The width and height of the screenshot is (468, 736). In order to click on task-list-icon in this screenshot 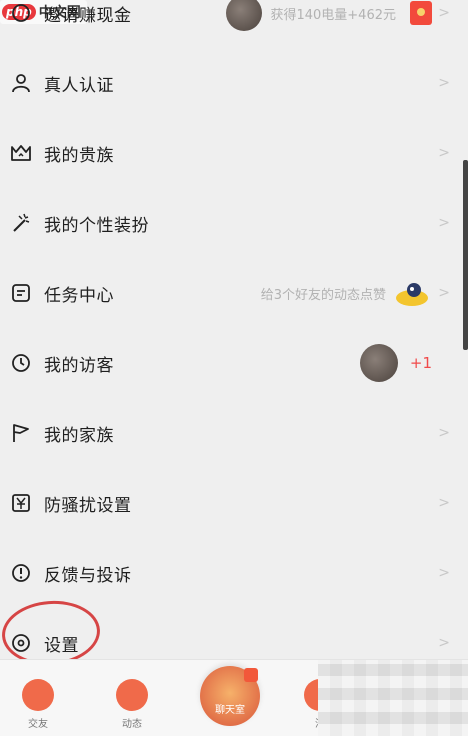, I will do `click(21, 293)`.